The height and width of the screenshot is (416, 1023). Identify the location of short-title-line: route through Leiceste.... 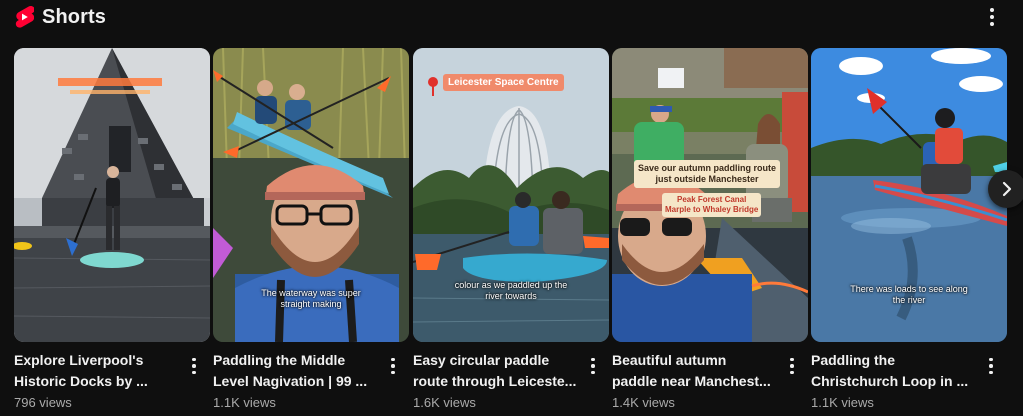
(495, 381).